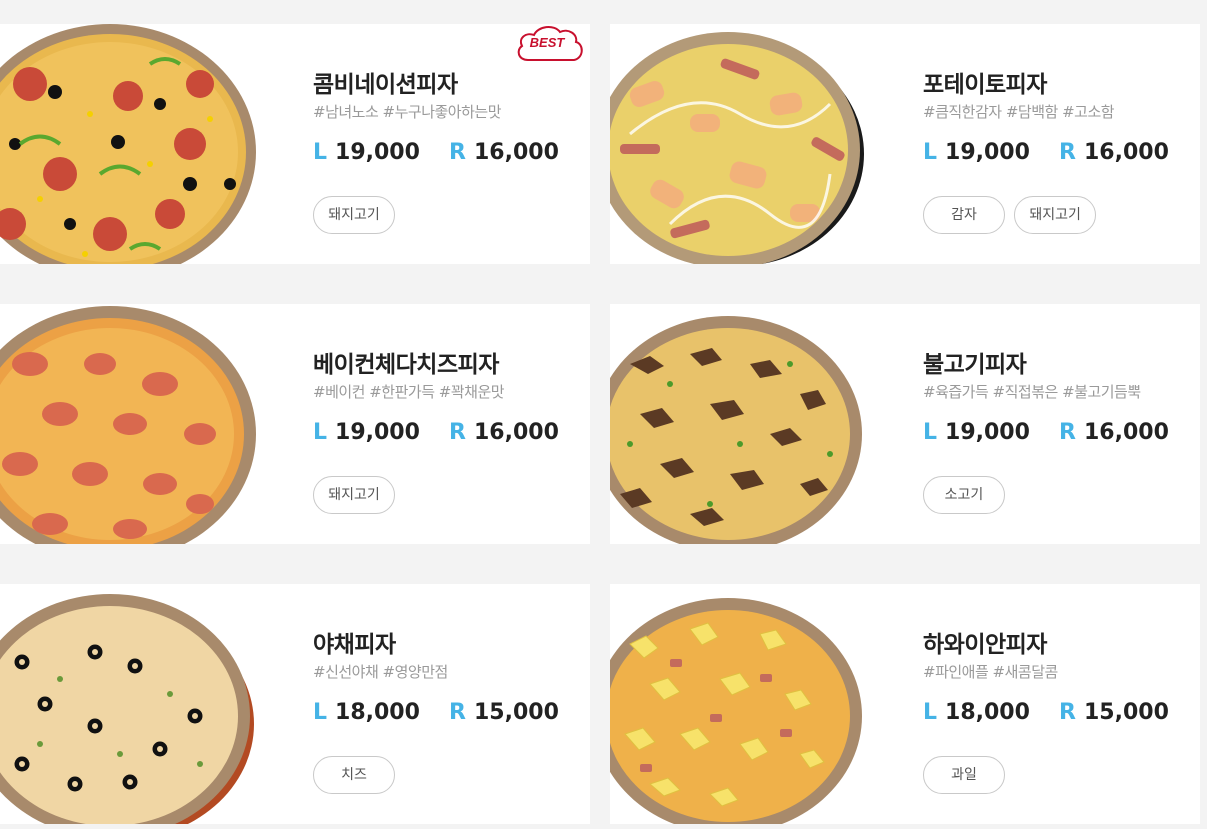 Image resolution: width=1207 pixels, height=829 pixels. What do you see at coordinates (448, 775) in the screenshot?
I see `ingredient-chips: 치즈` at bounding box center [448, 775].